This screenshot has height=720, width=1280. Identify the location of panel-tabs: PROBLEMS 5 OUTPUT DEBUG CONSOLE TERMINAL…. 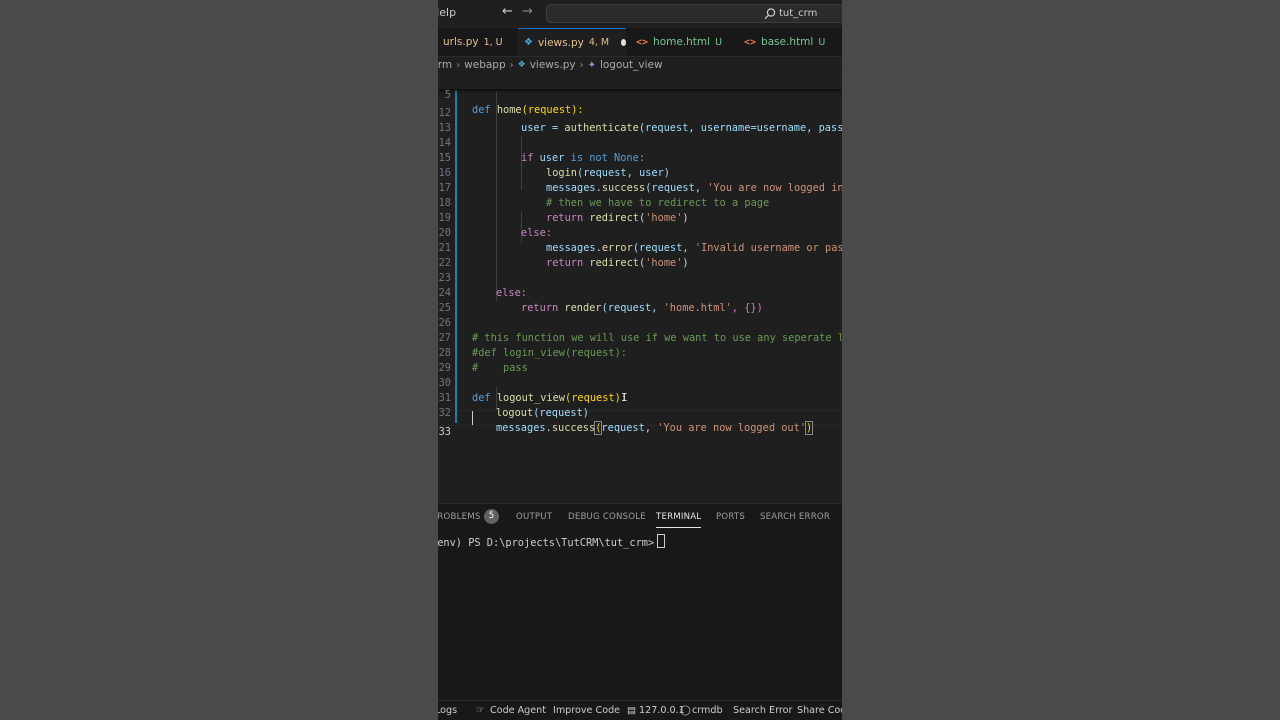
(640, 517).